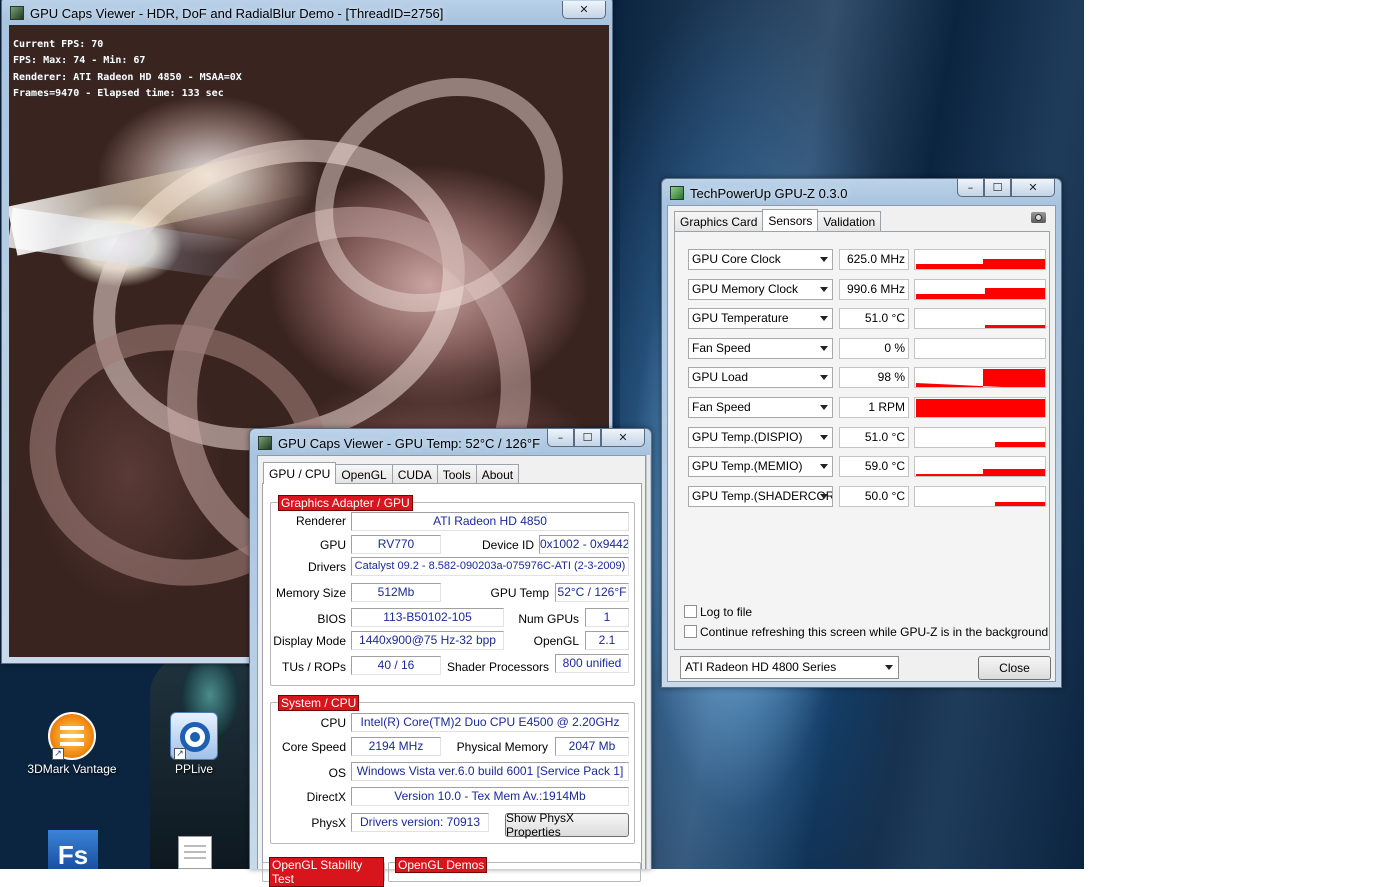 This screenshot has height=887, width=1374. Describe the element at coordinates (195, 852) in the screenshot. I see `document-icon` at that location.